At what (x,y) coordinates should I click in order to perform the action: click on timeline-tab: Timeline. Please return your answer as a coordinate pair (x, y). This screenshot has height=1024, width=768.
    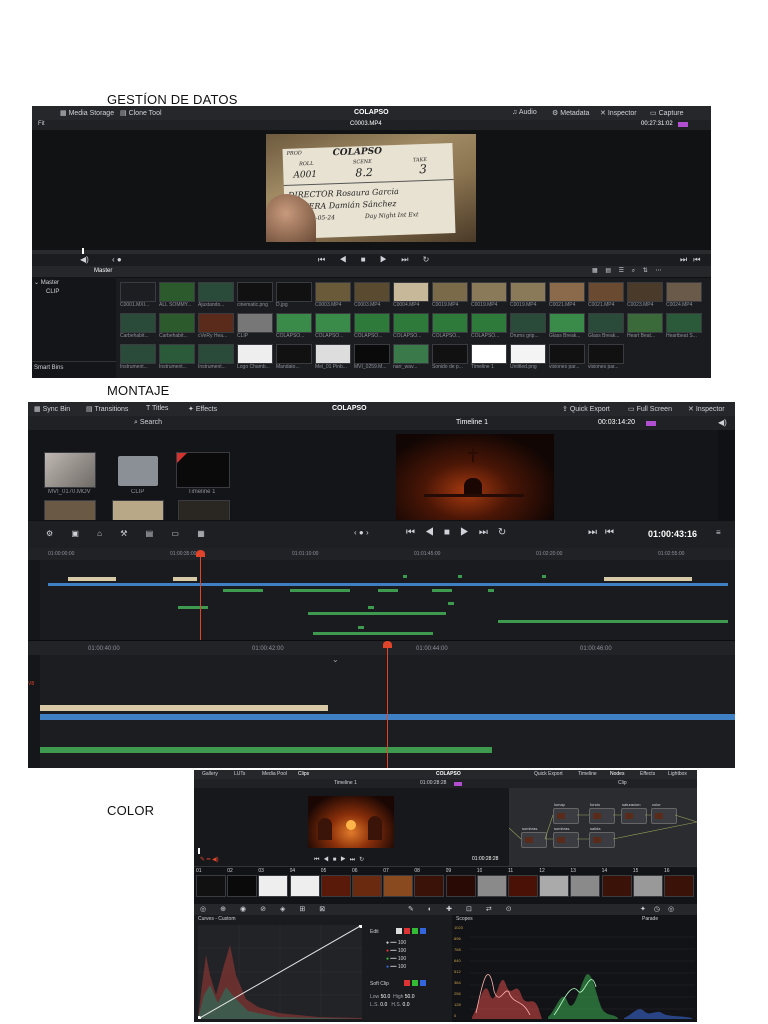
    Looking at the image, I should click on (587, 774).